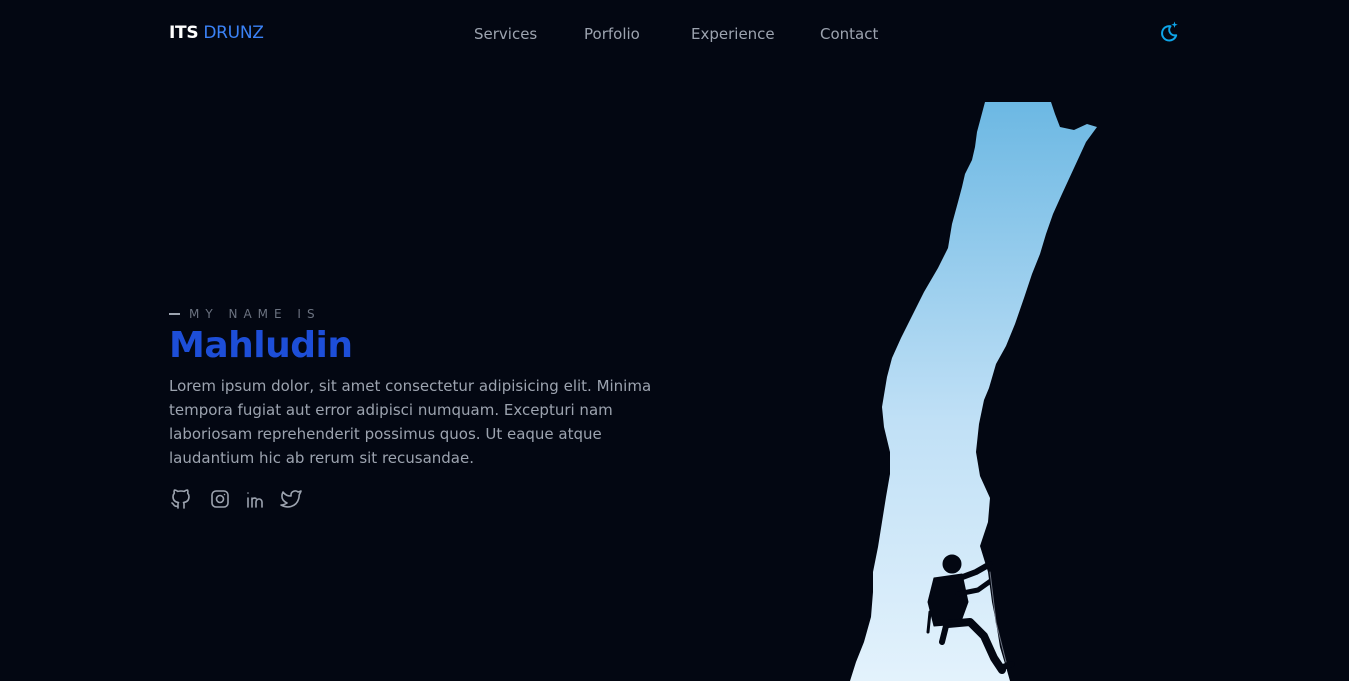 This screenshot has height=681, width=1349. Describe the element at coordinates (174, 314) in the screenshot. I see `eyebrow-dash` at that location.